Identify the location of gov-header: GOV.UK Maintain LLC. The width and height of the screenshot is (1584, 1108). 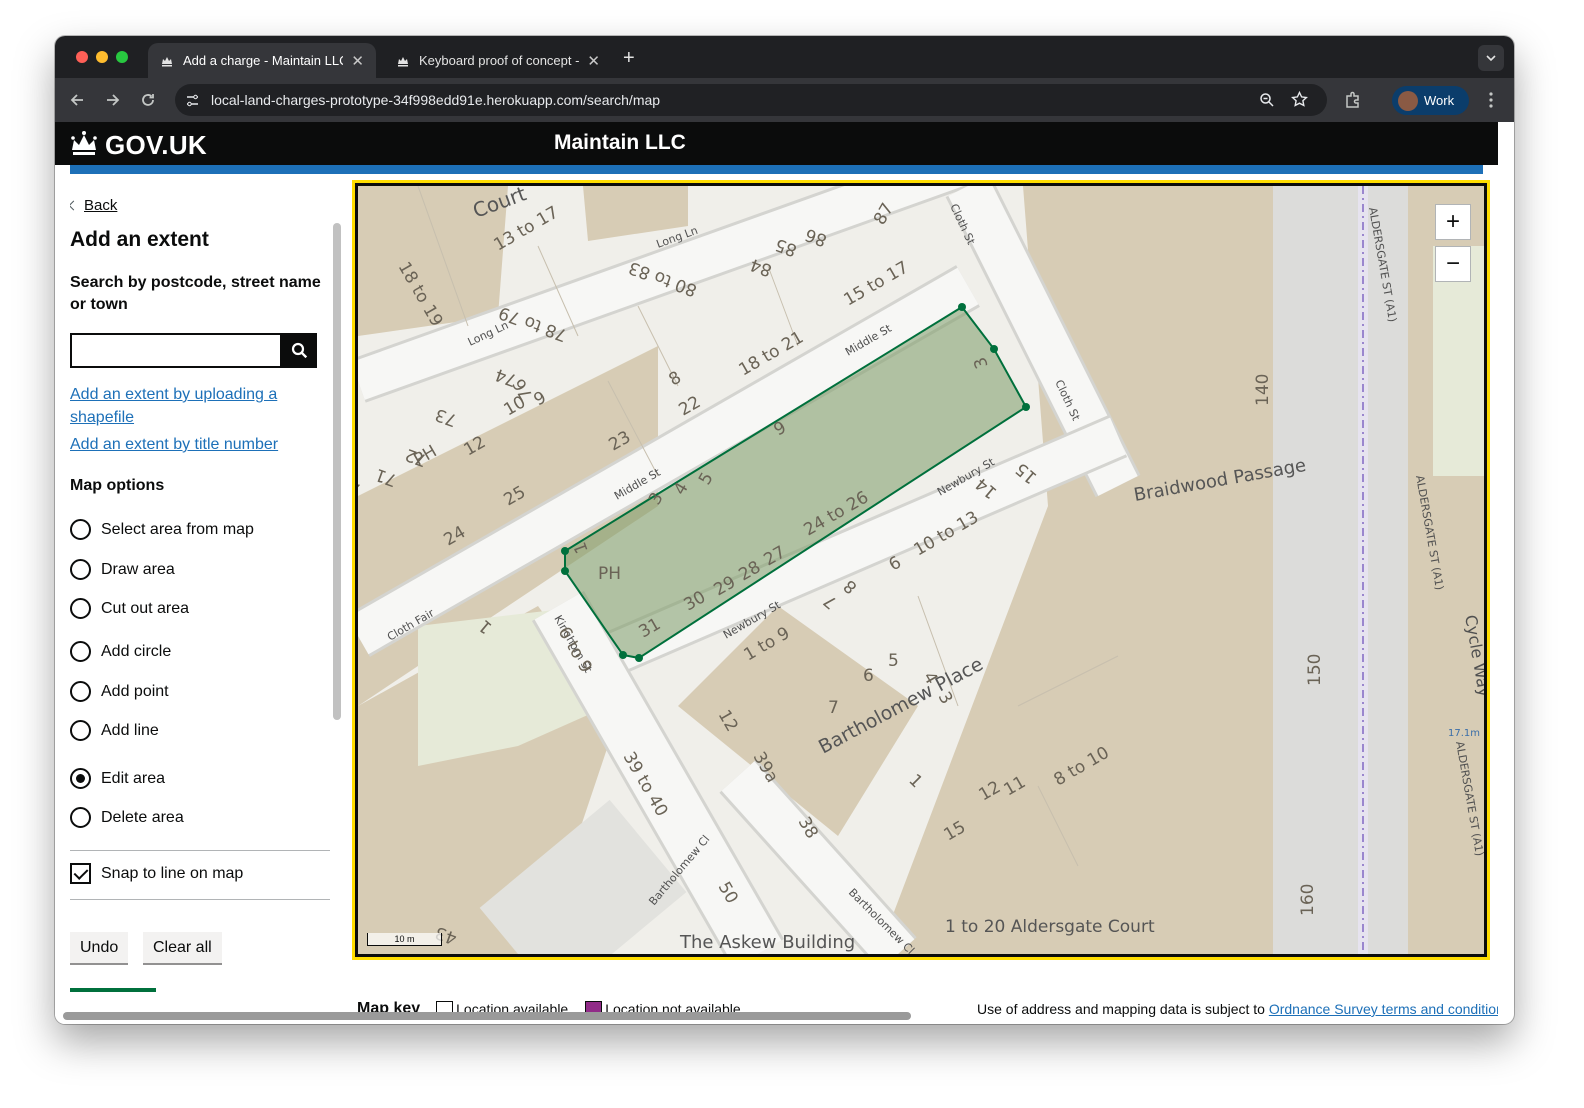
(776, 143).